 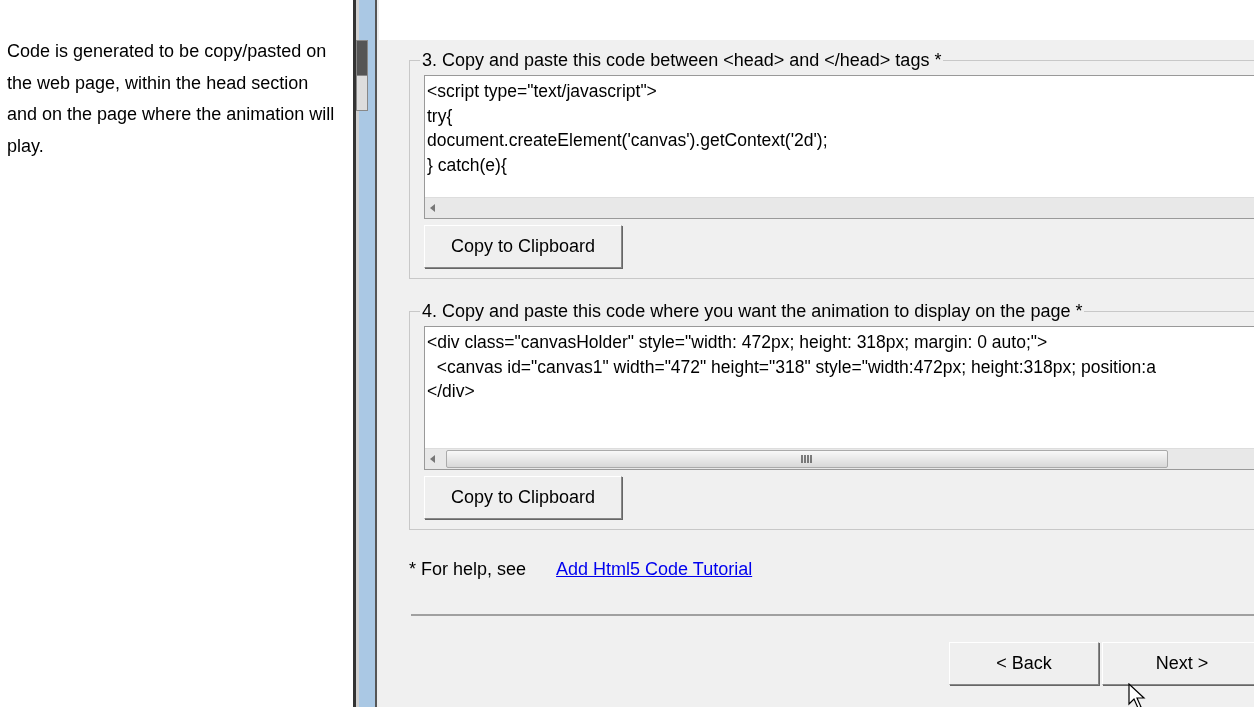 What do you see at coordinates (839, 398) in the screenshot?
I see `code-field: <div class="canvasHolder" style="width: 472px; height: 318px; margin: 0 auto;"> <canvas id="canvas1" width="472" height="318" style="width:472px; height:318px; position:a </div>` at bounding box center [839, 398].